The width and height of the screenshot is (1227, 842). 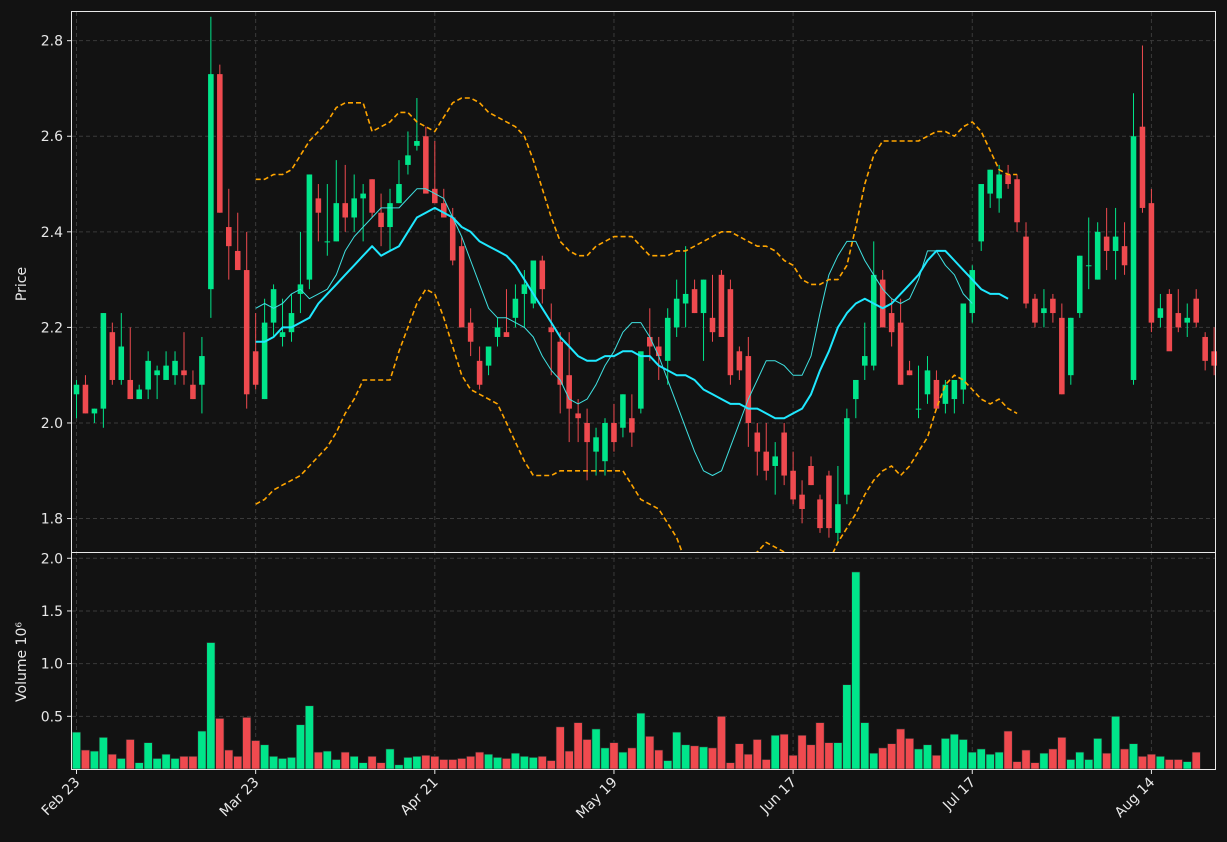 What do you see at coordinates (52, 424) in the screenshot?
I see `price-tick-label: 2.0` at bounding box center [52, 424].